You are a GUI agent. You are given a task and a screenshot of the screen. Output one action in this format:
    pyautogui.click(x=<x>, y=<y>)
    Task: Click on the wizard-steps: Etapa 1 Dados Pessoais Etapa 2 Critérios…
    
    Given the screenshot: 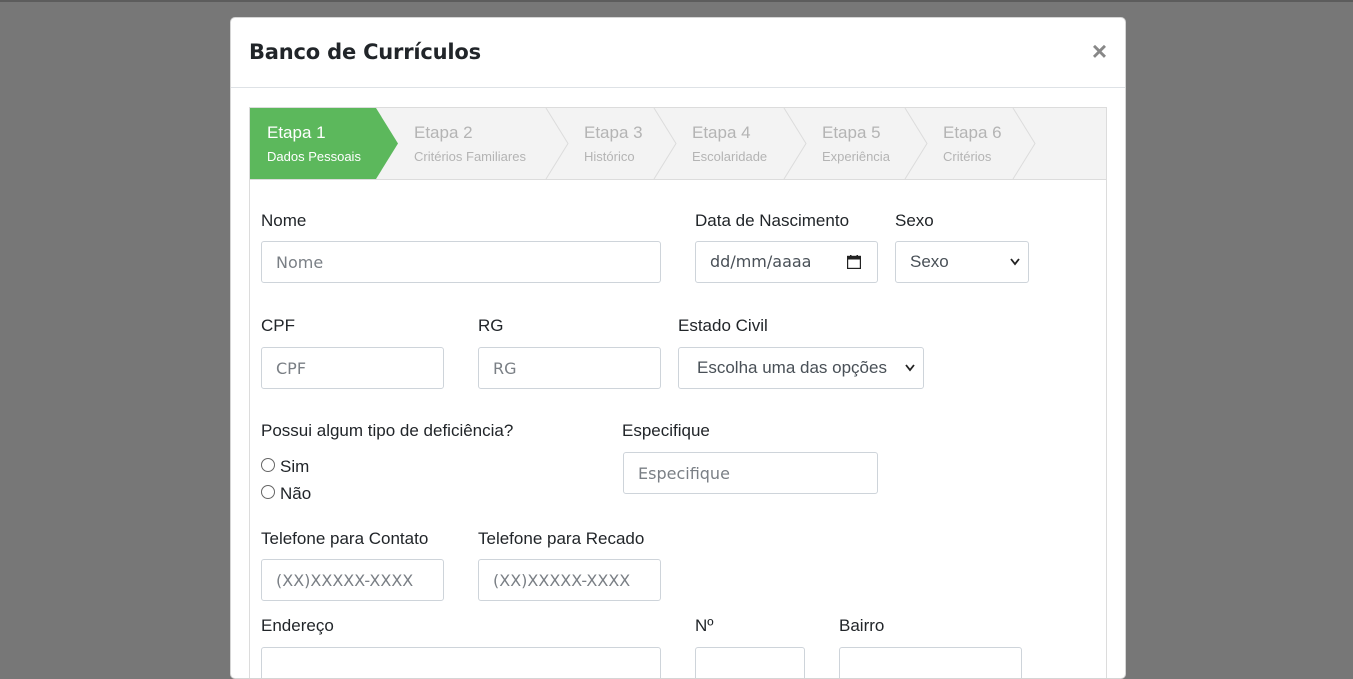 What is the action you would take?
    pyautogui.click(x=678, y=143)
    